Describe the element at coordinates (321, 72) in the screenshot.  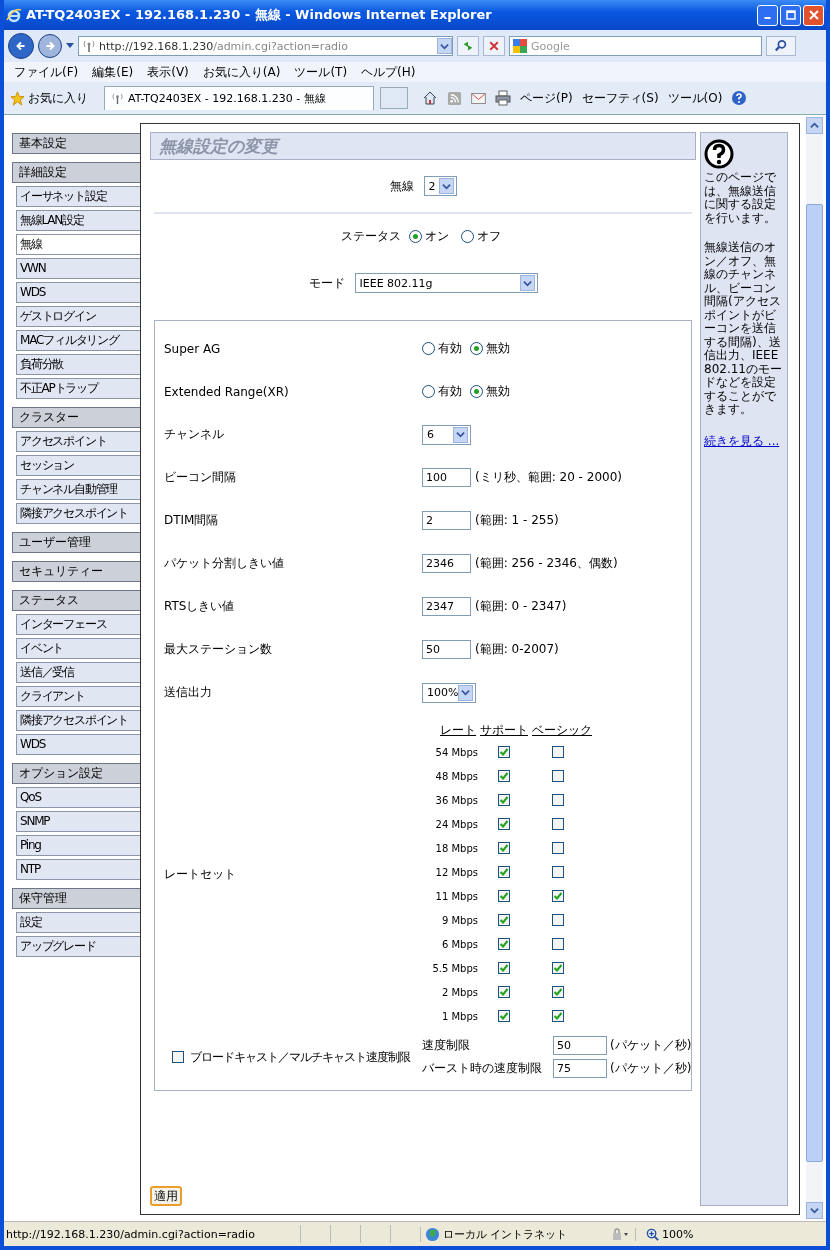
I see `menu-item: ツール(T)` at that location.